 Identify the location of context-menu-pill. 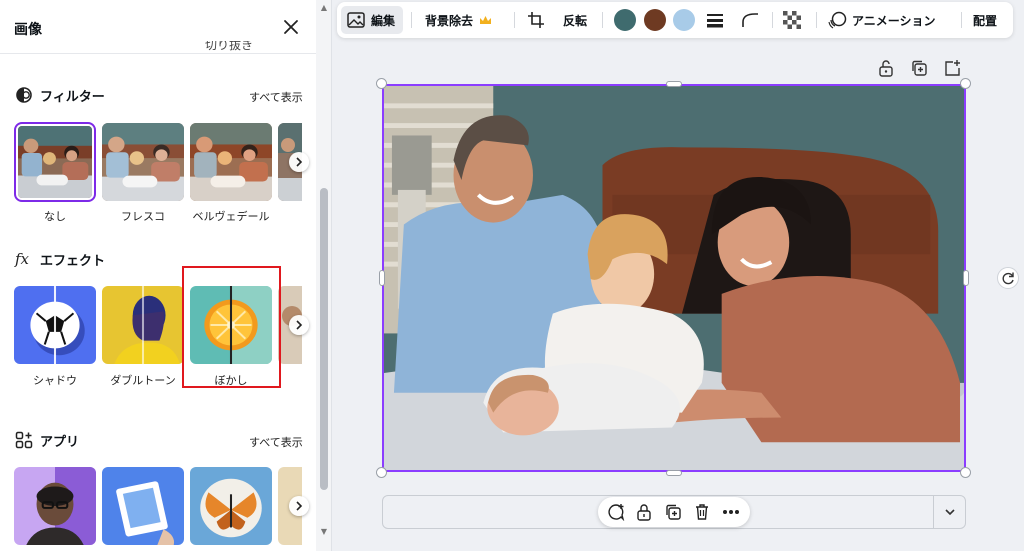
(674, 512).